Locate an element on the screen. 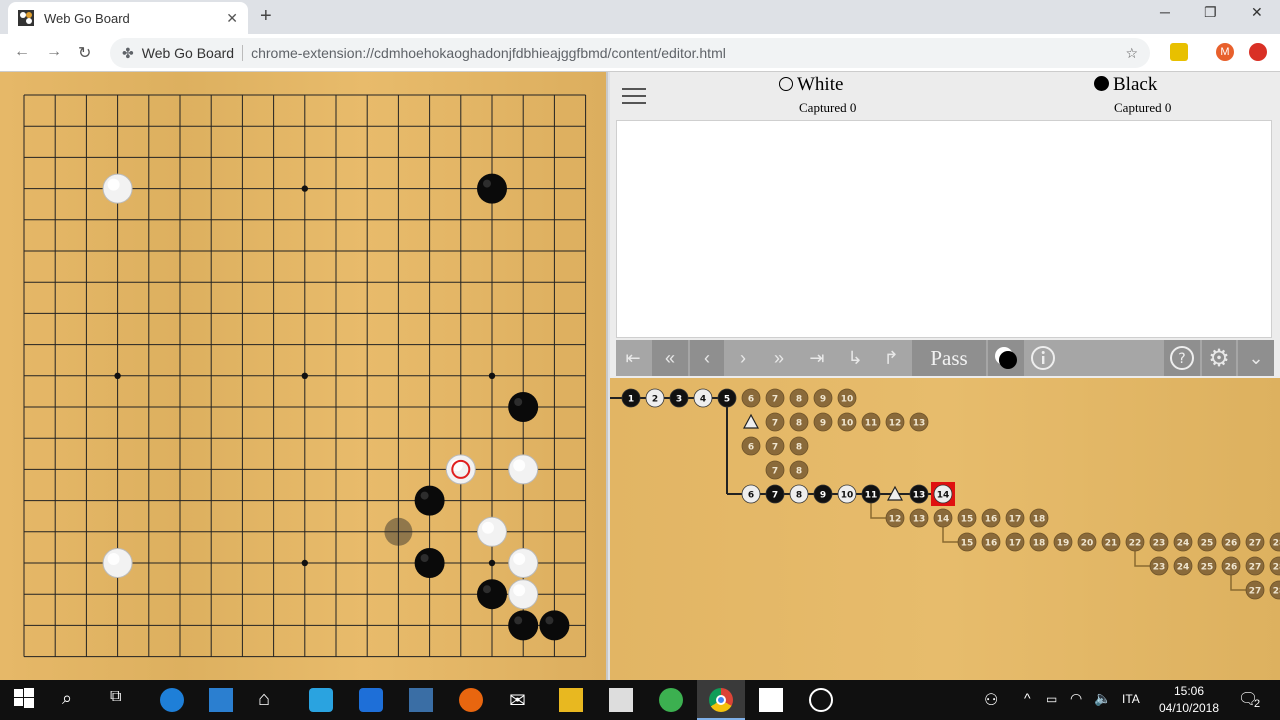 The height and width of the screenshot is (720, 1280). forward-icon: → is located at coordinates (54, 52).